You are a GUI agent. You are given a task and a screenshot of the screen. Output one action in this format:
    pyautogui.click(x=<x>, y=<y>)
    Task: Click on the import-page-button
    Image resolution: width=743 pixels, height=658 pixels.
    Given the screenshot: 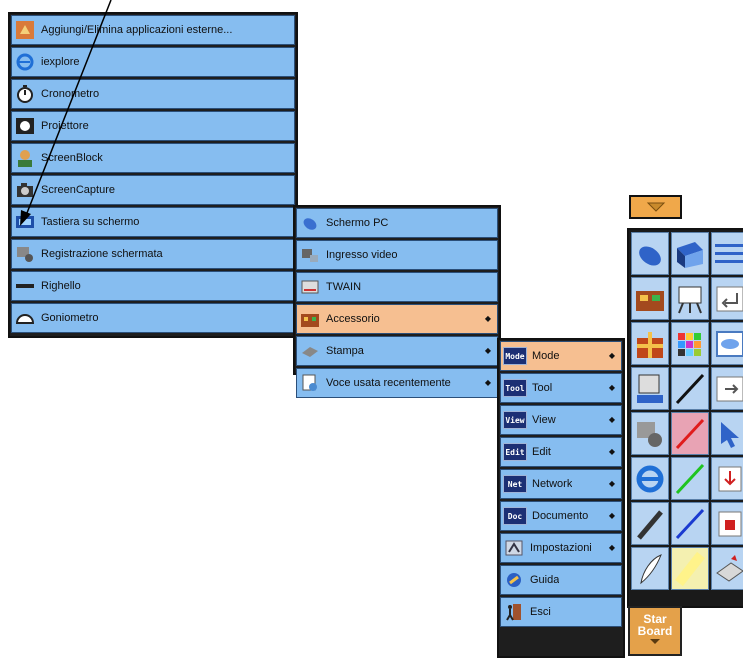 What is the action you would take?
    pyautogui.click(x=727, y=478)
    